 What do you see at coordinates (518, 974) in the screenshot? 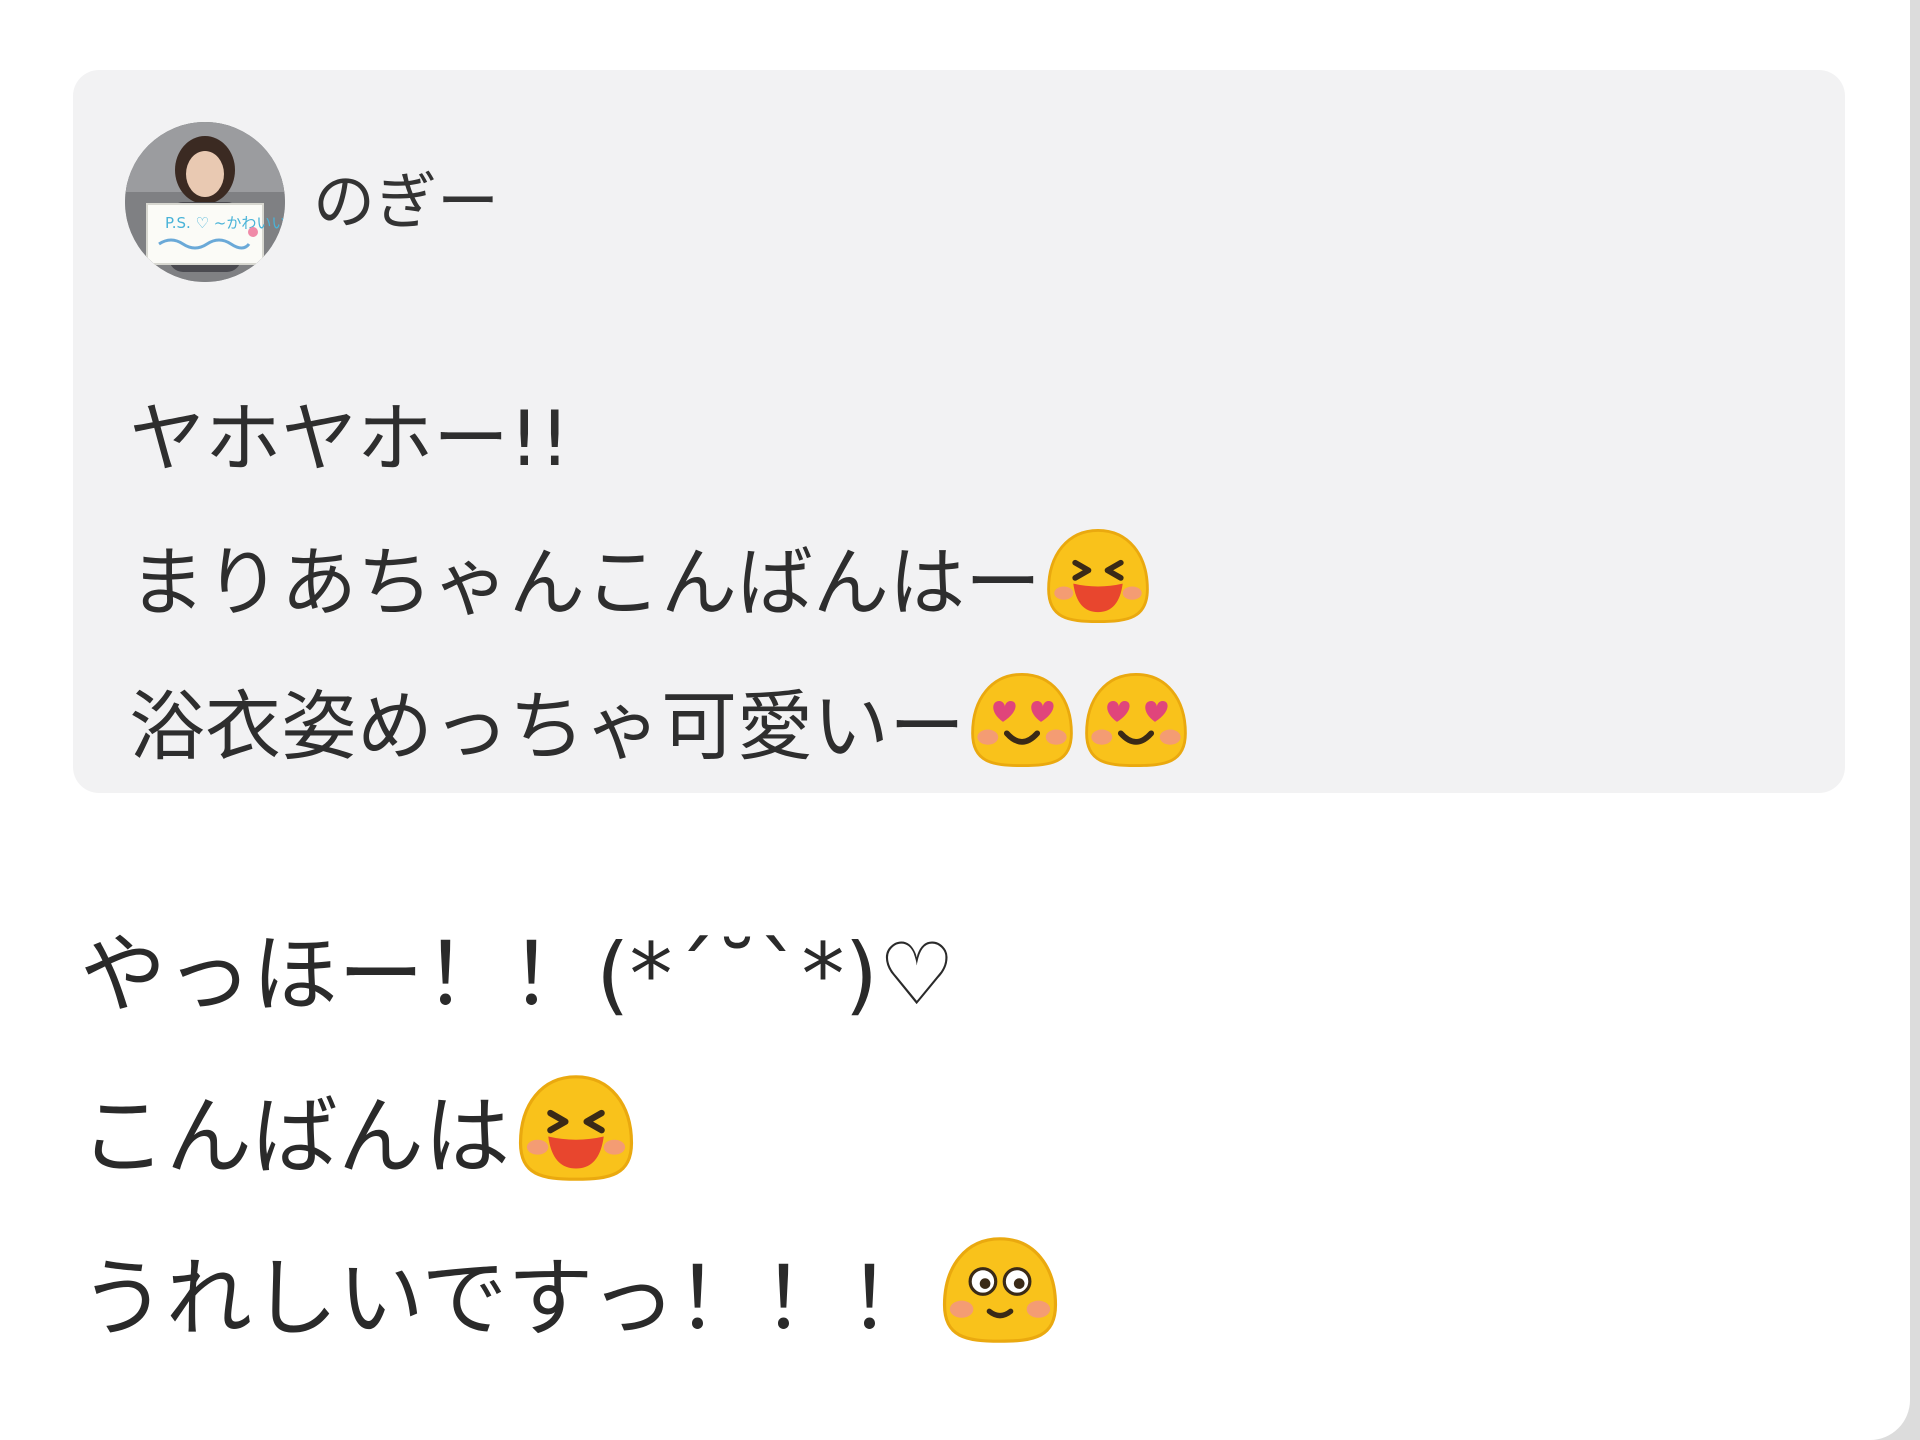
I see `reply-line-text: やっほー！！(*´˘`*)♡` at bounding box center [518, 974].